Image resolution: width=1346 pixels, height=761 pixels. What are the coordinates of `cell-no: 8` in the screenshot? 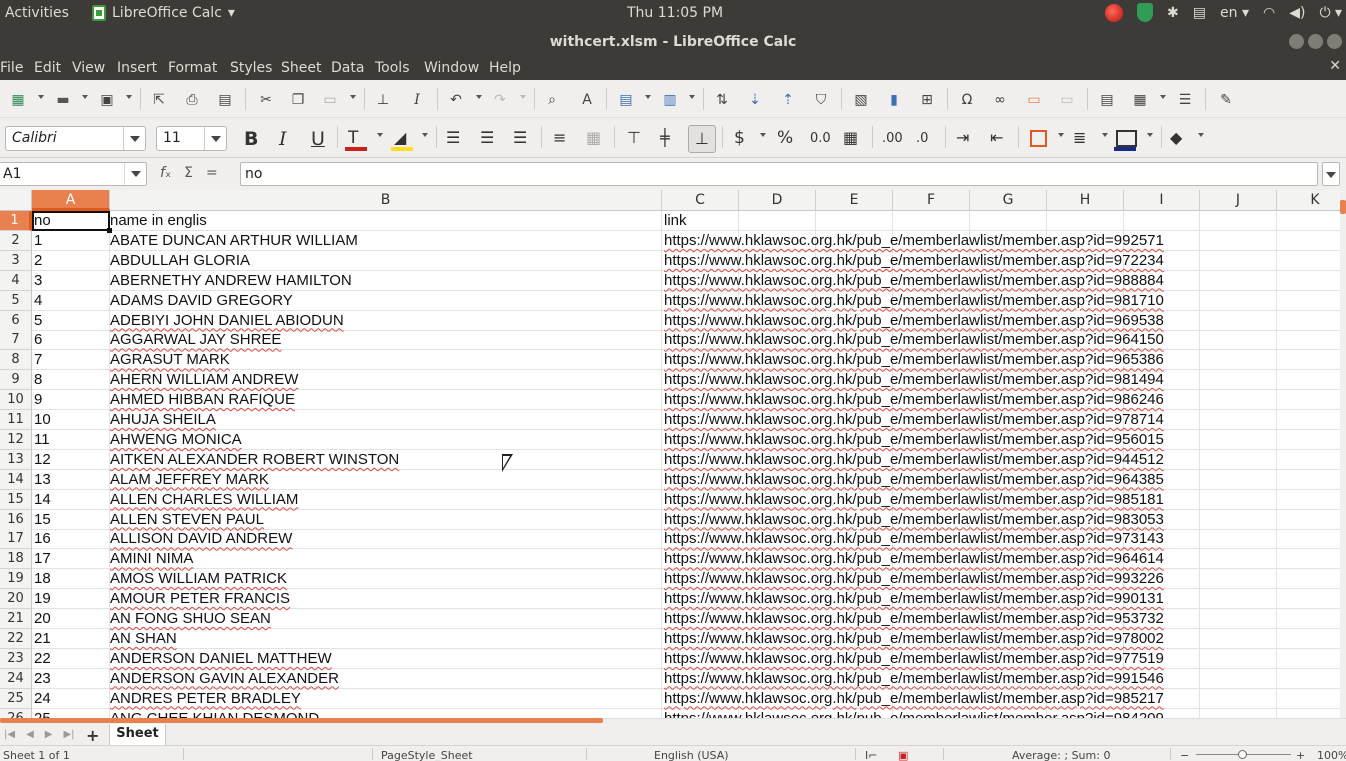 It's located at (37, 380).